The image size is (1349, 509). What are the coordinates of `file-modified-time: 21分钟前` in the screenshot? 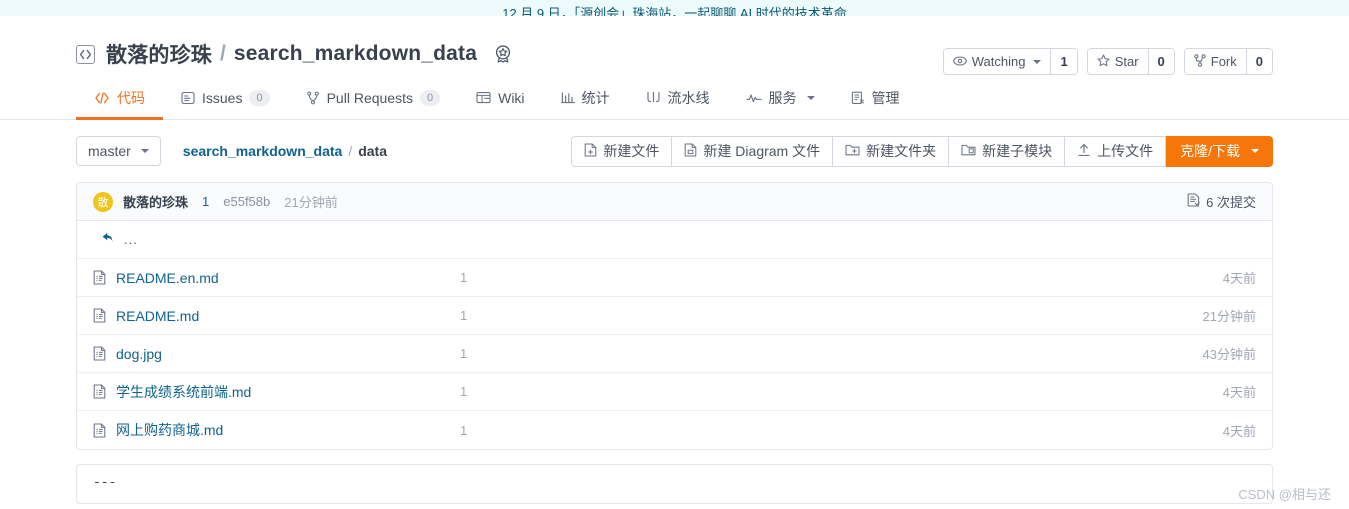 It's located at (1229, 316).